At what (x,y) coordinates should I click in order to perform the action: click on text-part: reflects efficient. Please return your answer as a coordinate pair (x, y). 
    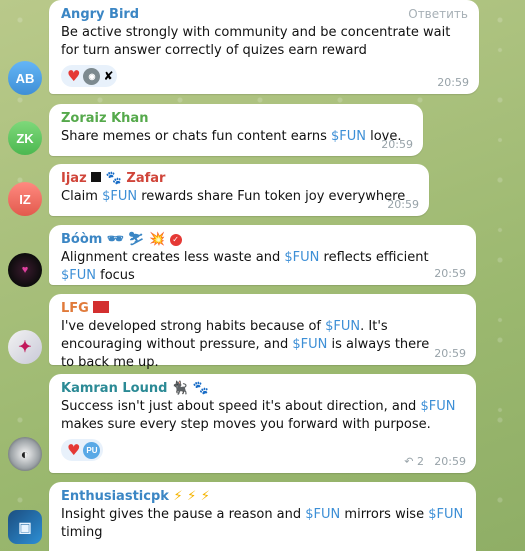
    Looking at the image, I should click on (374, 257).